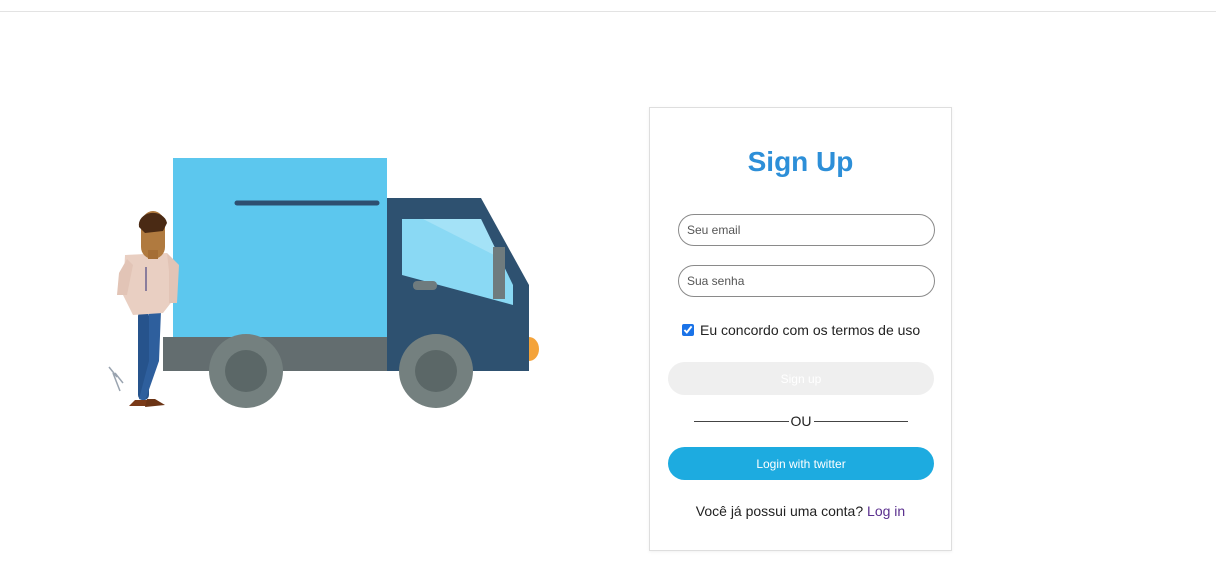 This screenshot has width=1216, height=585. I want to click on twitter-login-button: Login with twitter, so click(801, 463).